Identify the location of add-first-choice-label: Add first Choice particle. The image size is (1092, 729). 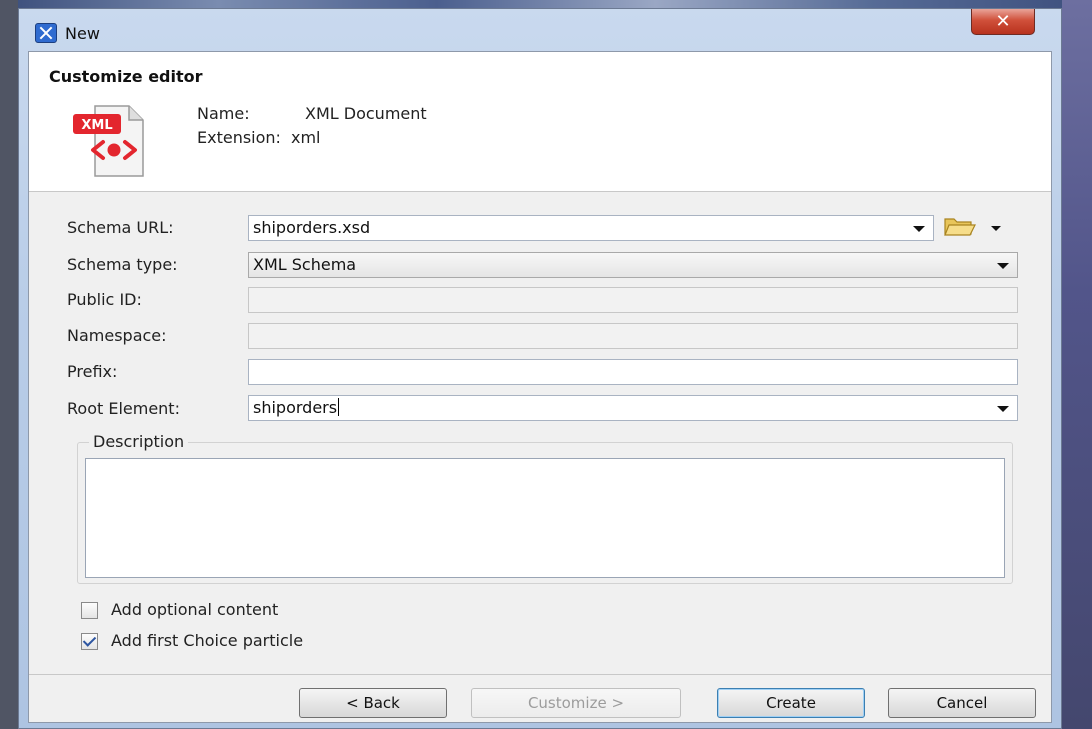
(207, 640).